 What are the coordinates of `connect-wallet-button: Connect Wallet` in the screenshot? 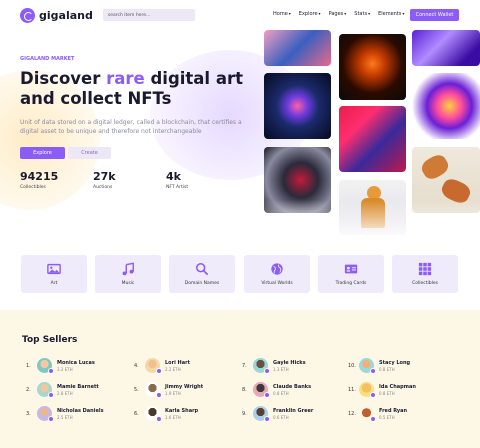 It's located at (434, 15).